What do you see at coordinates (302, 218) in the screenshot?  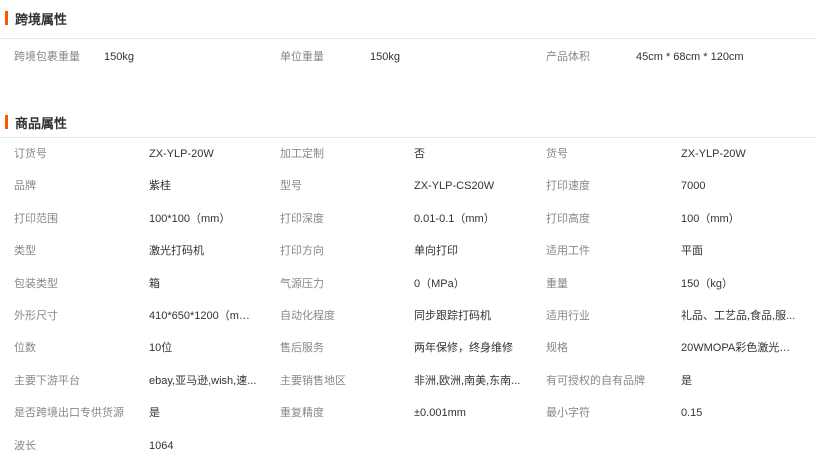 I see `attr-label: 打印深度` at bounding box center [302, 218].